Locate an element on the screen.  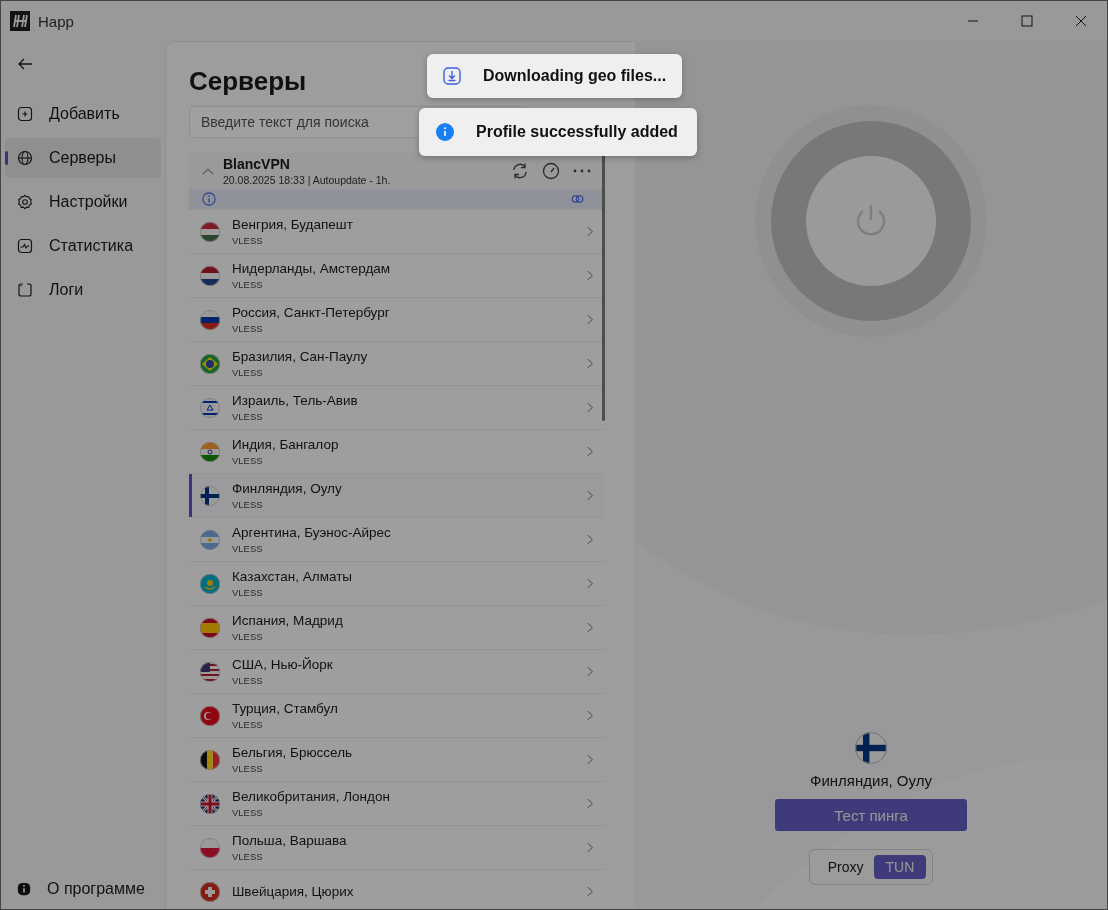
server-name: Великобритания, Лондон is located at coordinates (311, 796).